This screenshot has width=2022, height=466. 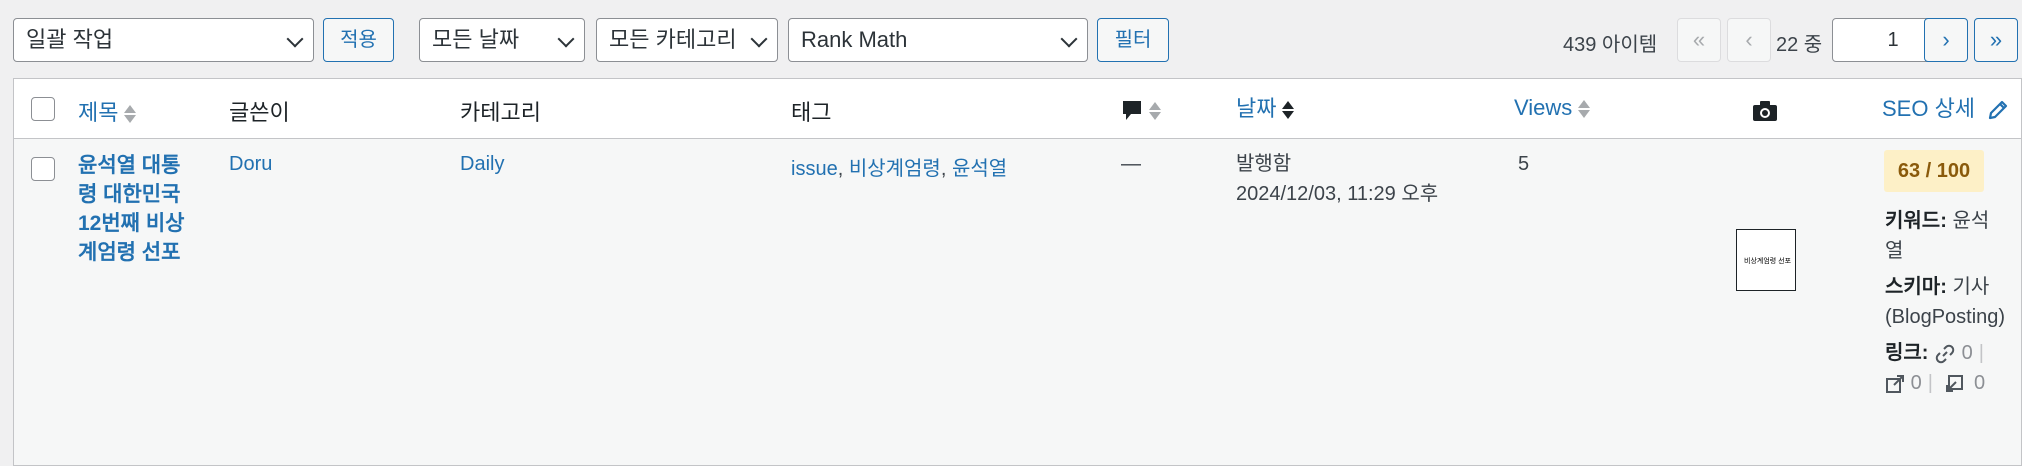 I want to click on seo-keyword: 키워드: 윤석, so click(x=1937, y=221).